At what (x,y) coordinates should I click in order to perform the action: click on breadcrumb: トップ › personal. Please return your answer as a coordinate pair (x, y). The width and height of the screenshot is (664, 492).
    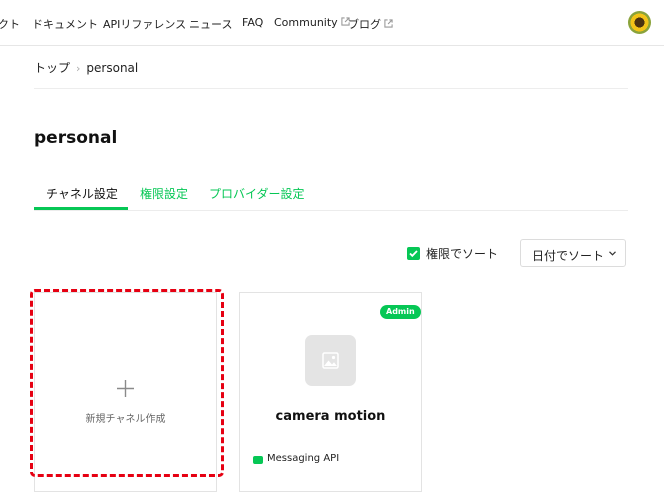
    Looking at the image, I should click on (86, 67).